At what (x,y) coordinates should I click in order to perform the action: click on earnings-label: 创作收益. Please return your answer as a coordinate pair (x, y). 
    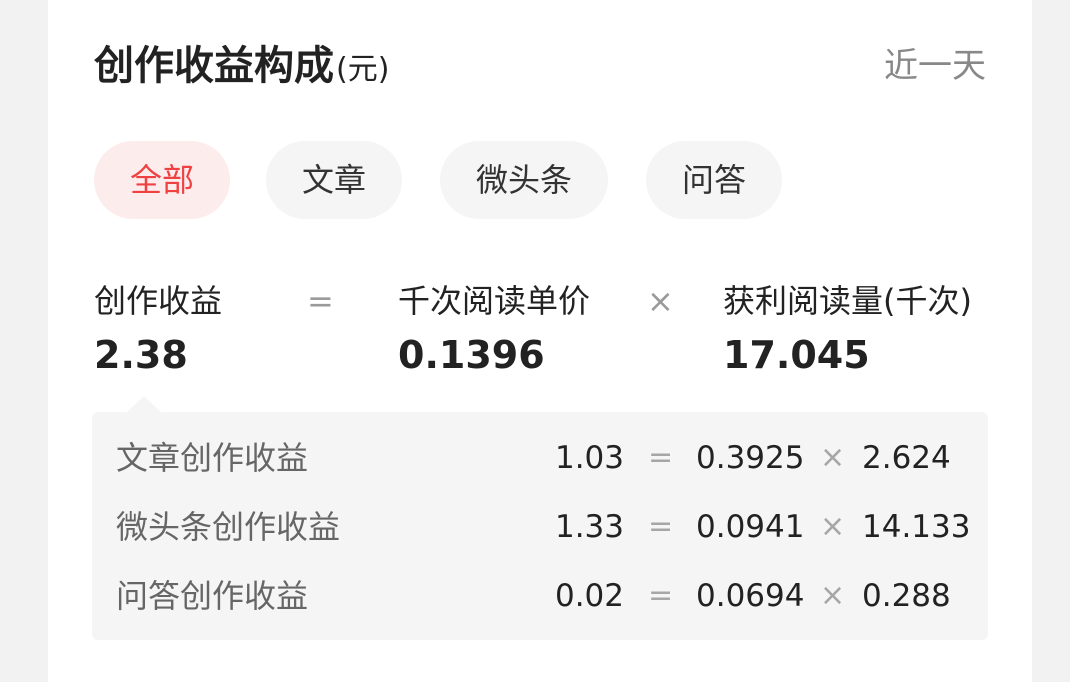
    Looking at the image, I should click on (158, 301).